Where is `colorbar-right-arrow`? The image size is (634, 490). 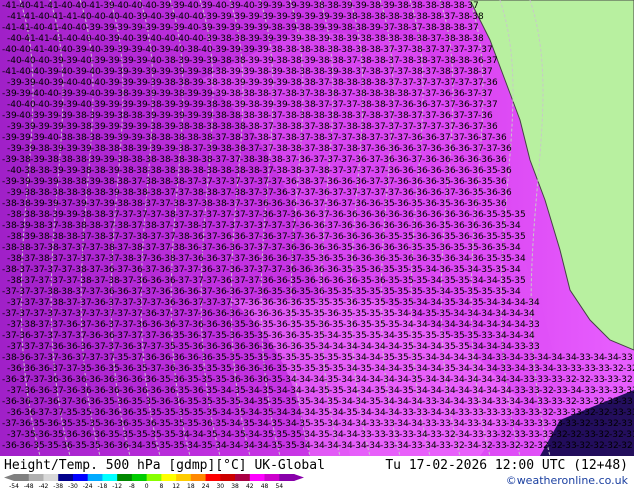
colorbar-right-arrow is located at coordinates (299, 477).